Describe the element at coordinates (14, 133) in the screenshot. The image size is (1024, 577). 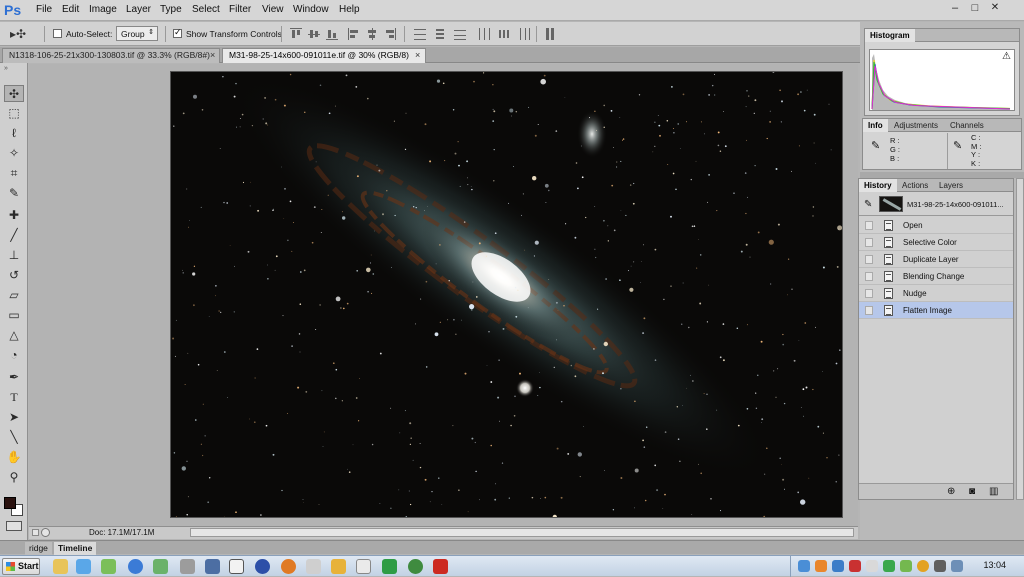
I see `lasso-tool-icon: ℓ` at that location.